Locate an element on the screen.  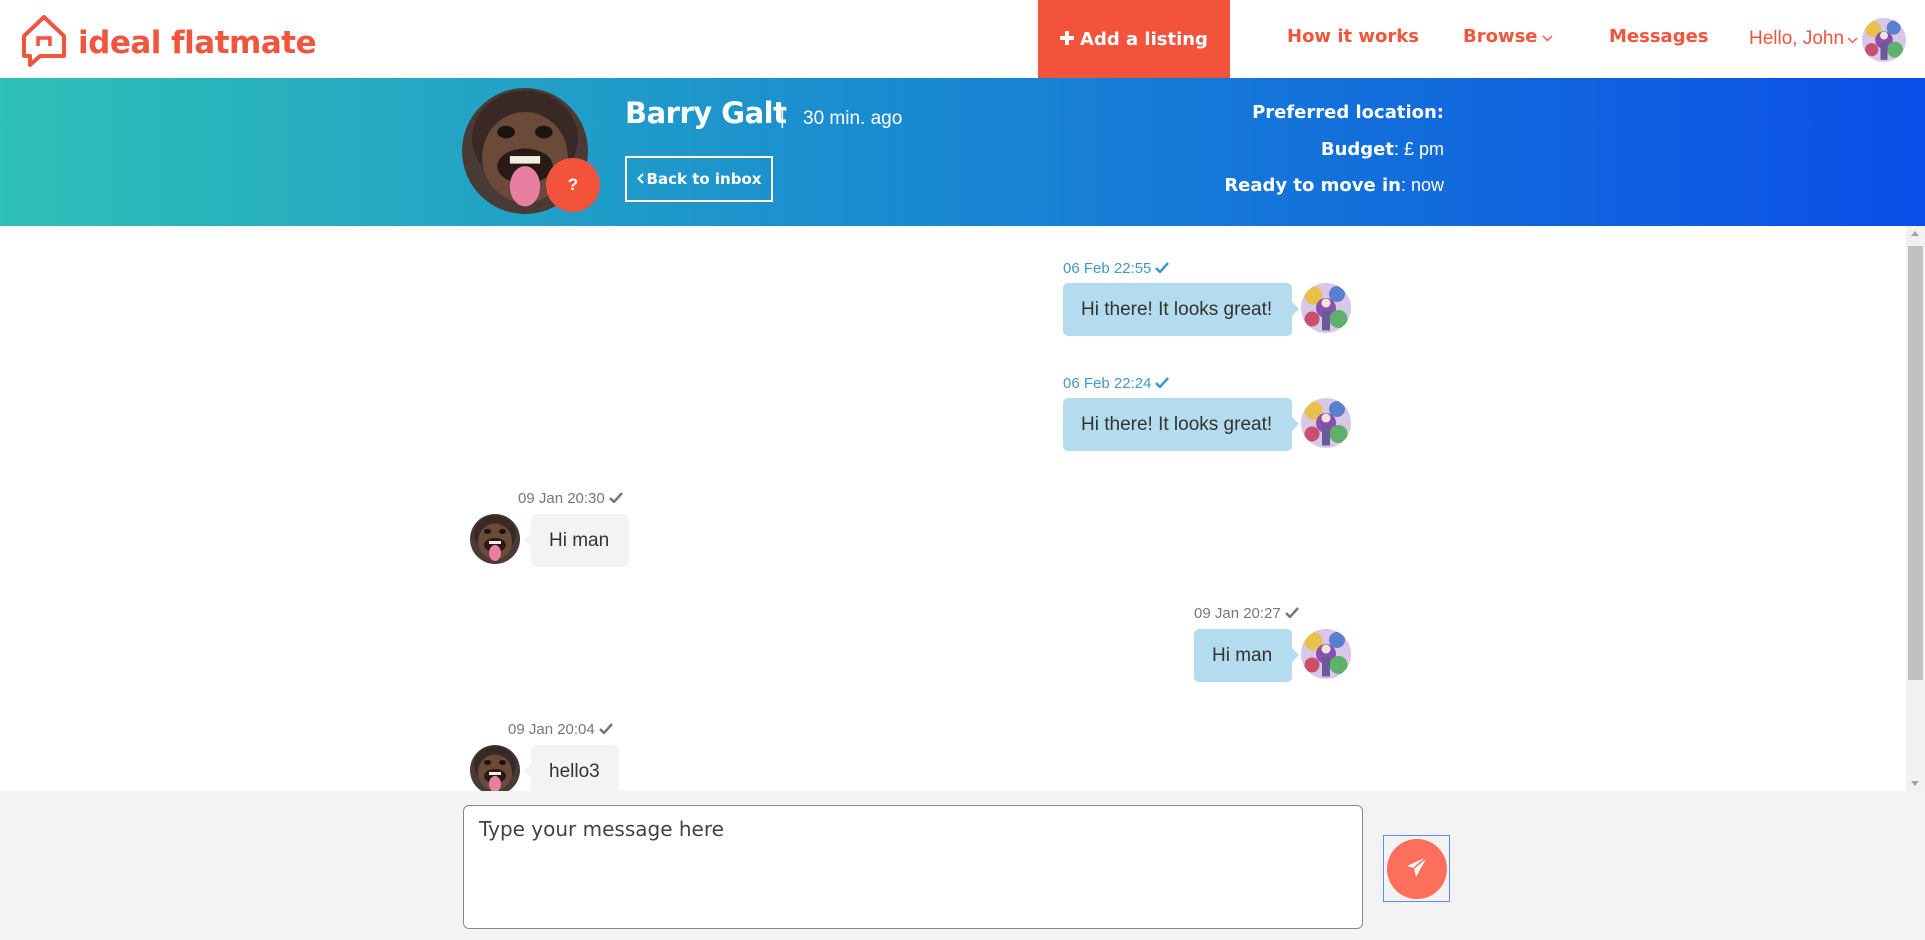
budget-value: : £ pm is located at coordinates (1418, 149).